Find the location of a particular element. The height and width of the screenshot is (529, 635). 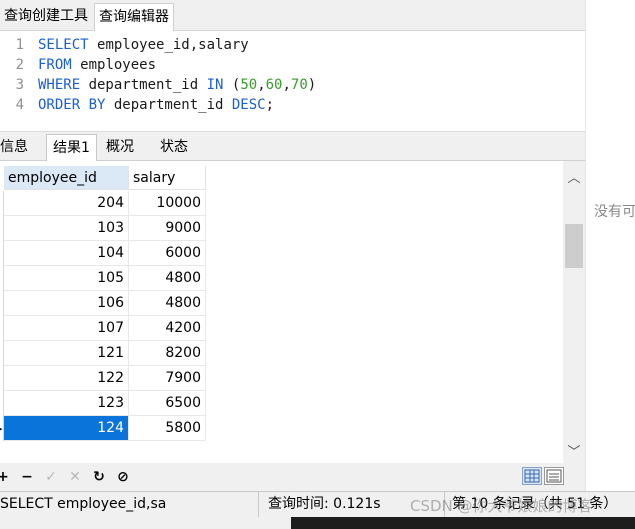

cell-employee-id: 105 is located at coordinates (66, 278).